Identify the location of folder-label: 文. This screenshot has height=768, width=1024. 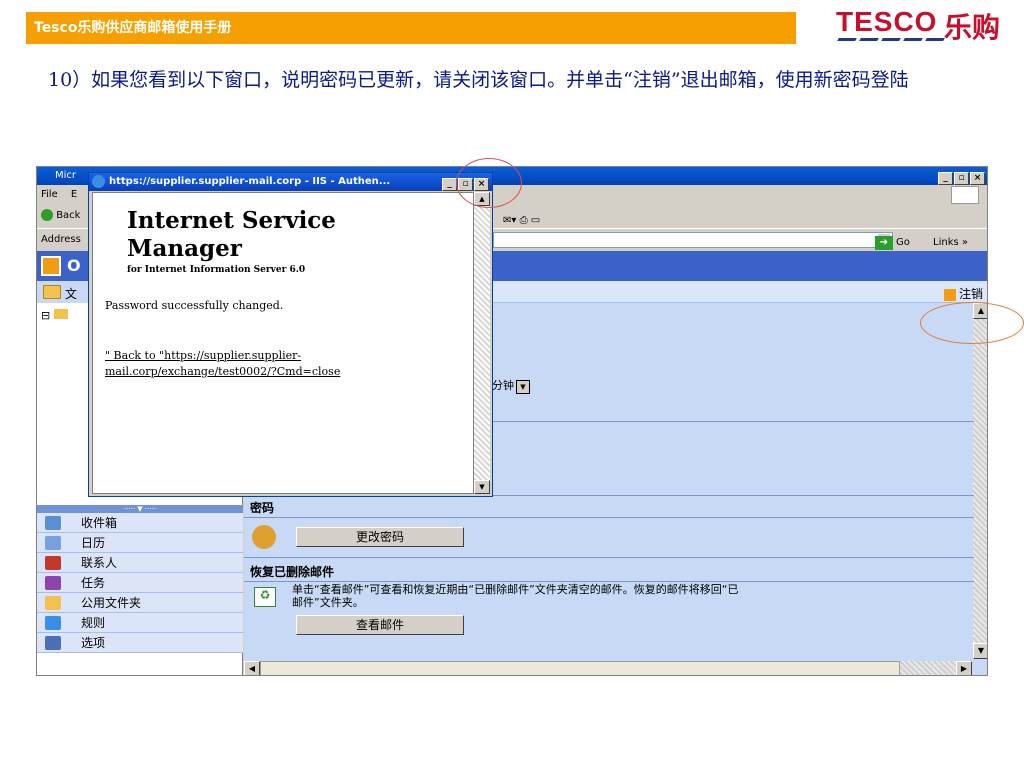
(71, 294).